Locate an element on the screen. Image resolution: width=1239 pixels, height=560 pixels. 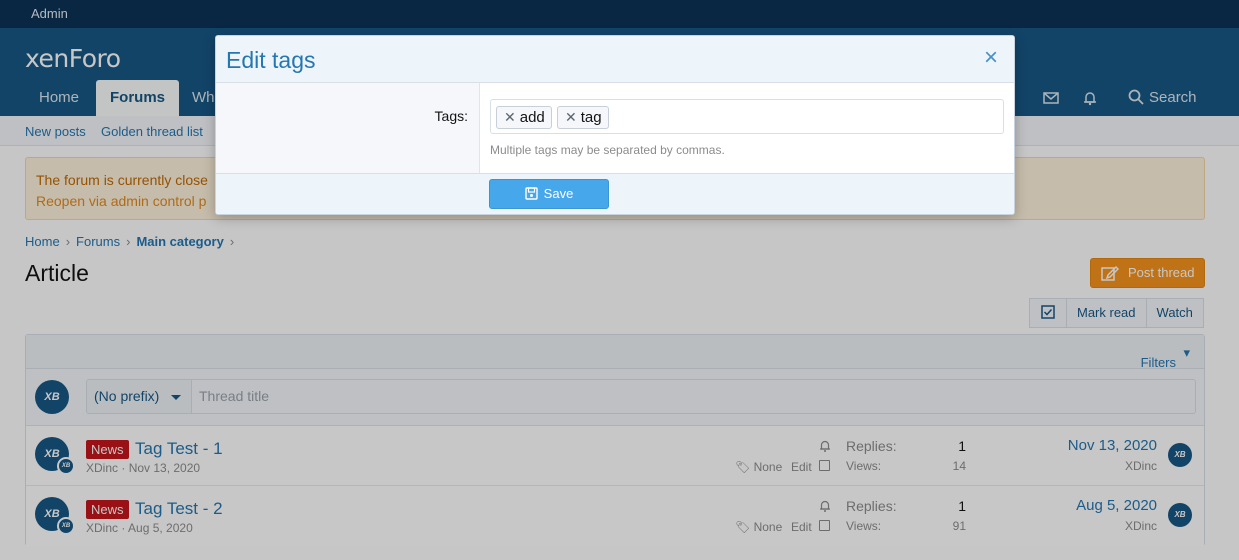
save-icon is located at coordinates (531, 193).